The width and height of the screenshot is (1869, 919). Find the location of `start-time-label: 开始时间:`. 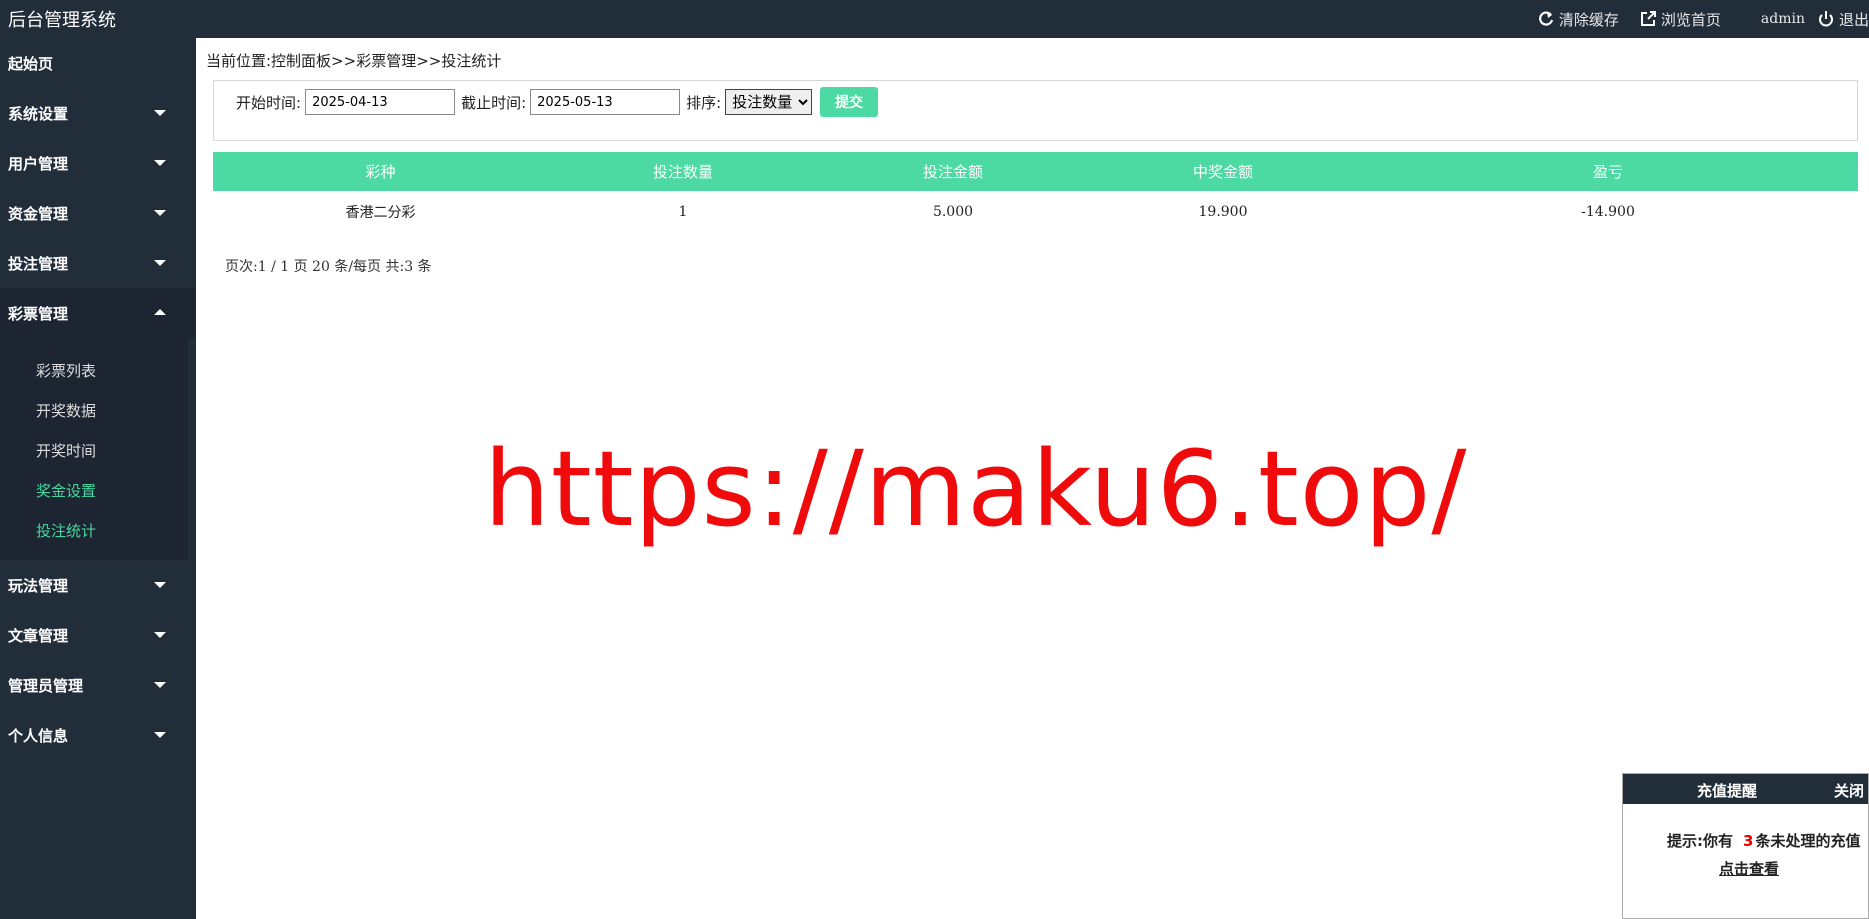

start-time-label: 开始时间: is located at coordinates (269, 102).